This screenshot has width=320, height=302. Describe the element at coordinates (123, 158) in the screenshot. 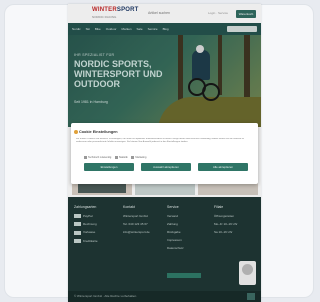

I see `consent-option-label: Statistik` at that location.